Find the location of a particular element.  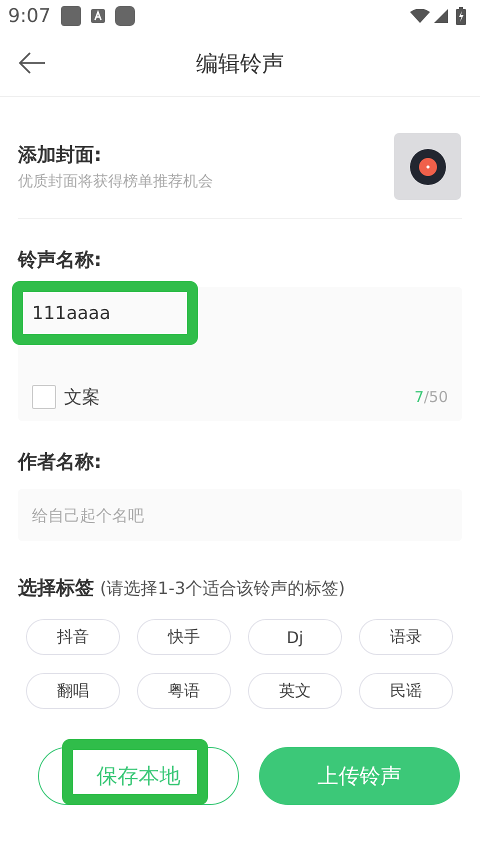

app-icon is located at coordinates (97, 16).